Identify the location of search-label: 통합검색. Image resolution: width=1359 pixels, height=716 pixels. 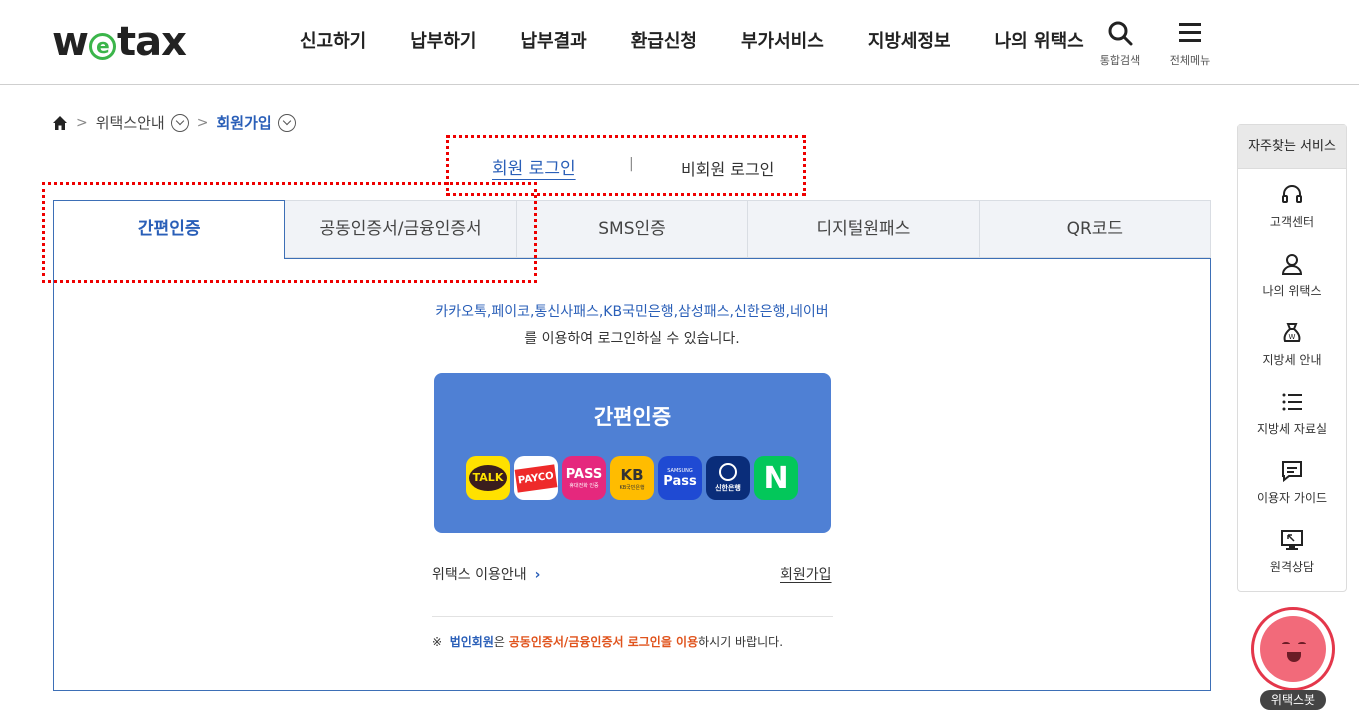
(1120, 60).